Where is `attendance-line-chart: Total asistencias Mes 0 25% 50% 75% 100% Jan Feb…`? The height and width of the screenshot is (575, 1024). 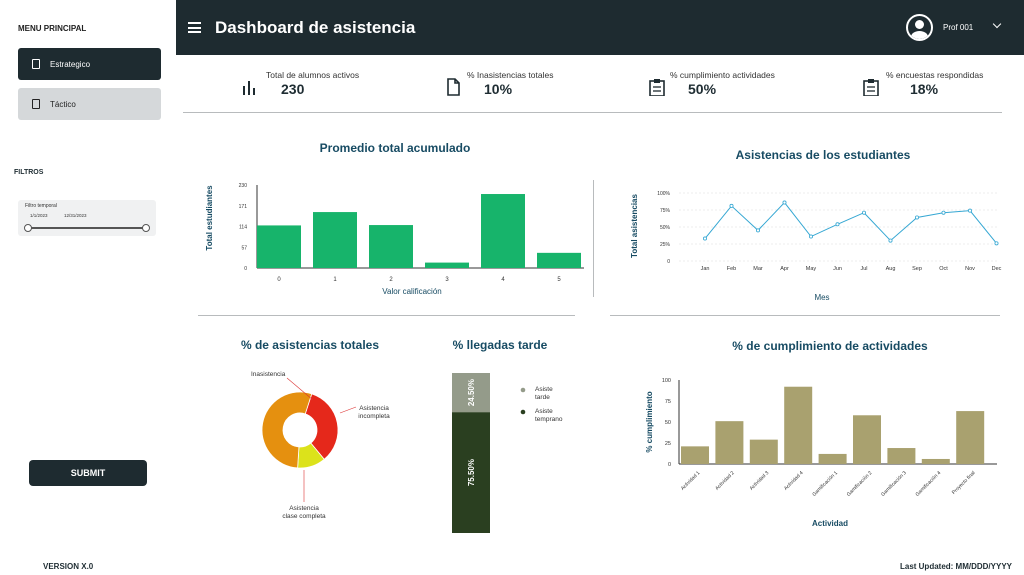
attendance-line-chart: Total asistencias Mes 0 25% 50% 75% 100% Jan Feb… is located at coordinates (816, 246).